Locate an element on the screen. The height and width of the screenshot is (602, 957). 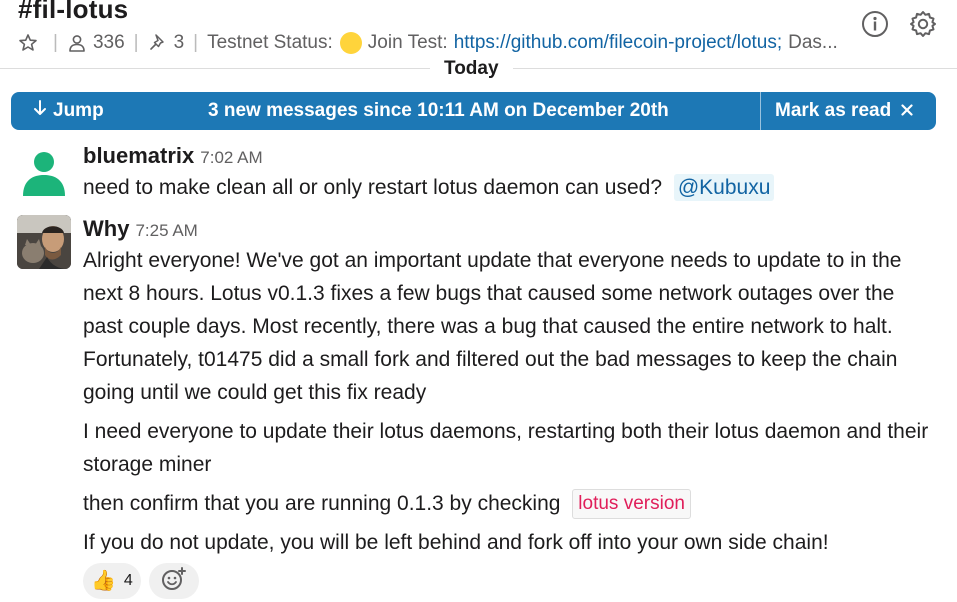
thumbs-up-emoji: 👍 is located at coordinates (103, 581).